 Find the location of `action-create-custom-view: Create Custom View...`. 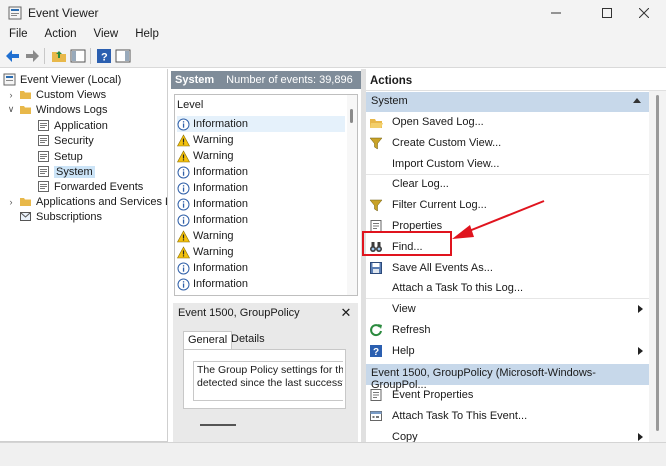

action-create-custom-view: Create Custom View... is located at coordinates (507, 143).